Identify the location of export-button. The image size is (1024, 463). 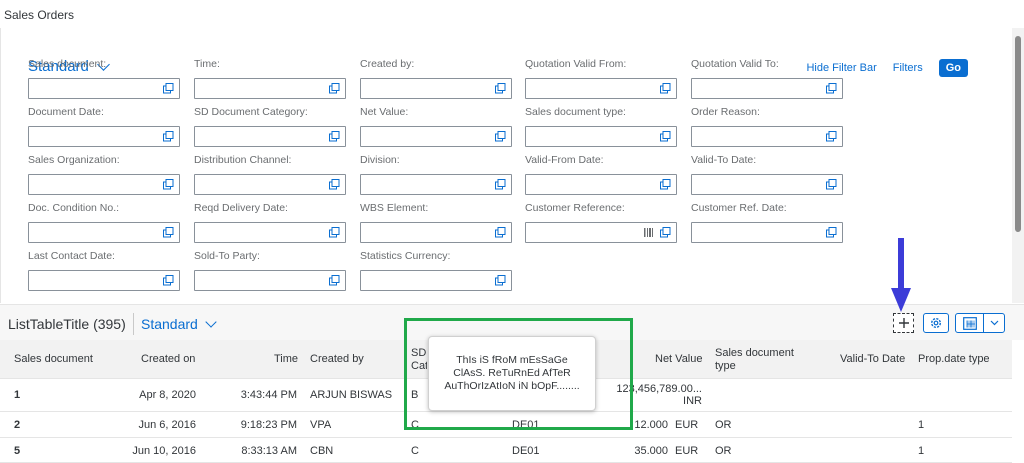
(980, 323).